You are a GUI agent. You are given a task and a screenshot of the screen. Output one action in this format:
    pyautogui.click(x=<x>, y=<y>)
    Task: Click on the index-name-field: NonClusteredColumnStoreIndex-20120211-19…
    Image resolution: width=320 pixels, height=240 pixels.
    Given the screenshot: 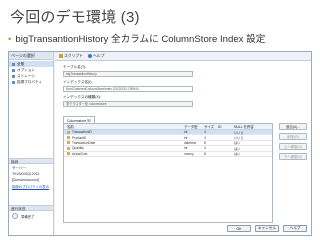 What is the action you would take?
    pyautogui.click(x=128, y=89)
    